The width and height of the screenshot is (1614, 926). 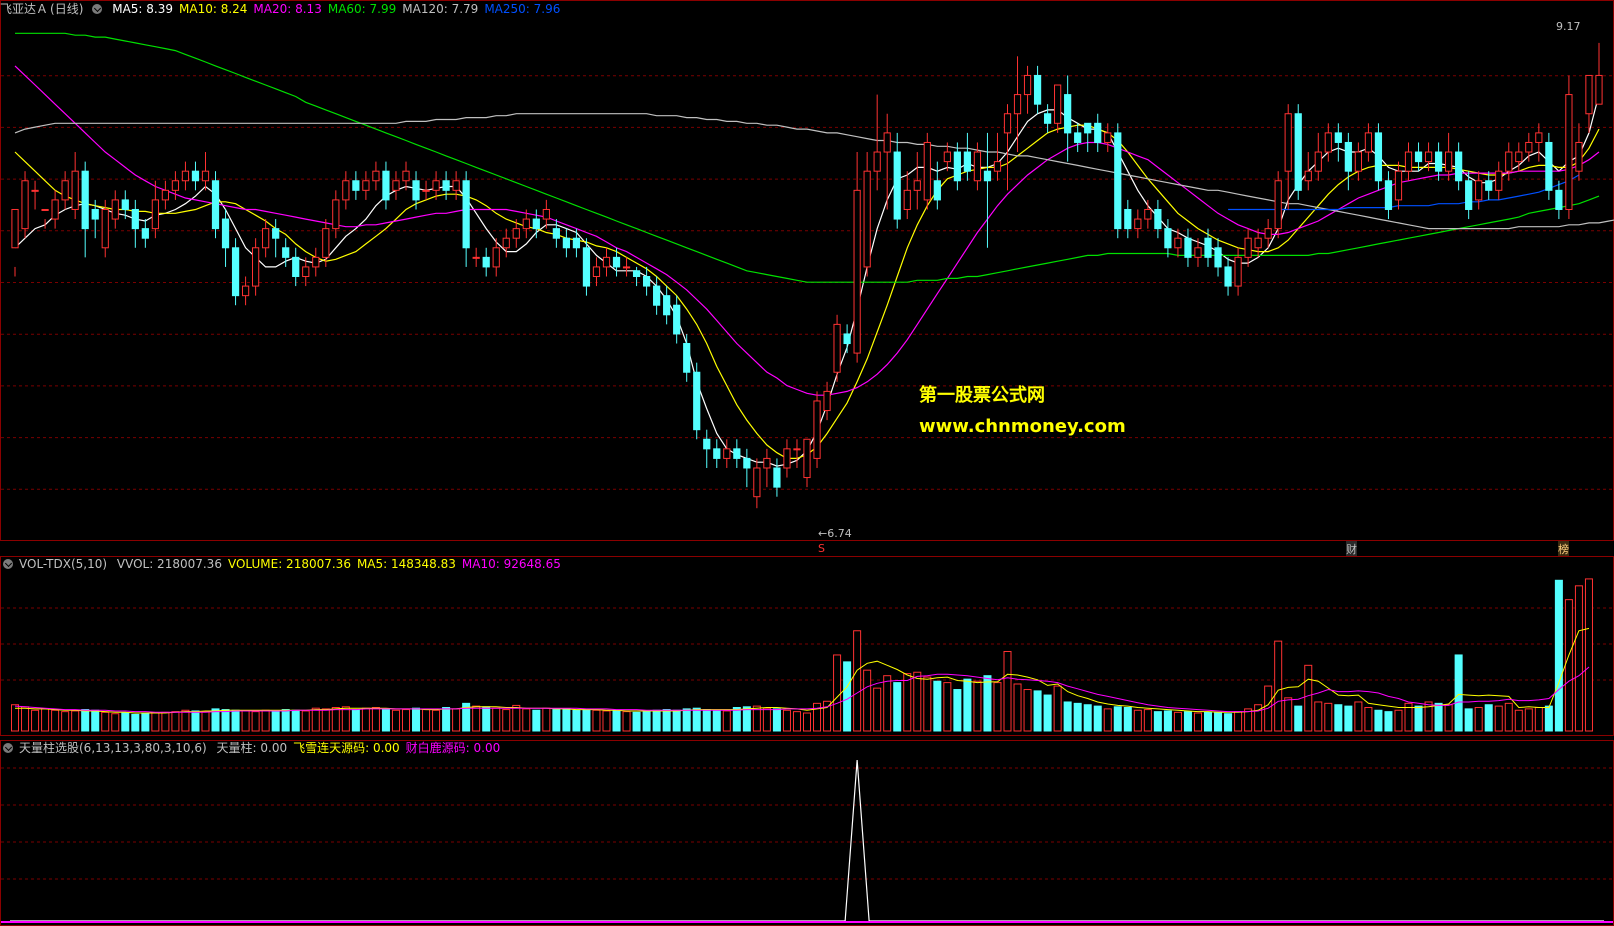 What do you see at coordinates (362, 9) in the screenshot?
I see `ma-legend-item: MA60: 7.99` at bounding box center [362, 9].